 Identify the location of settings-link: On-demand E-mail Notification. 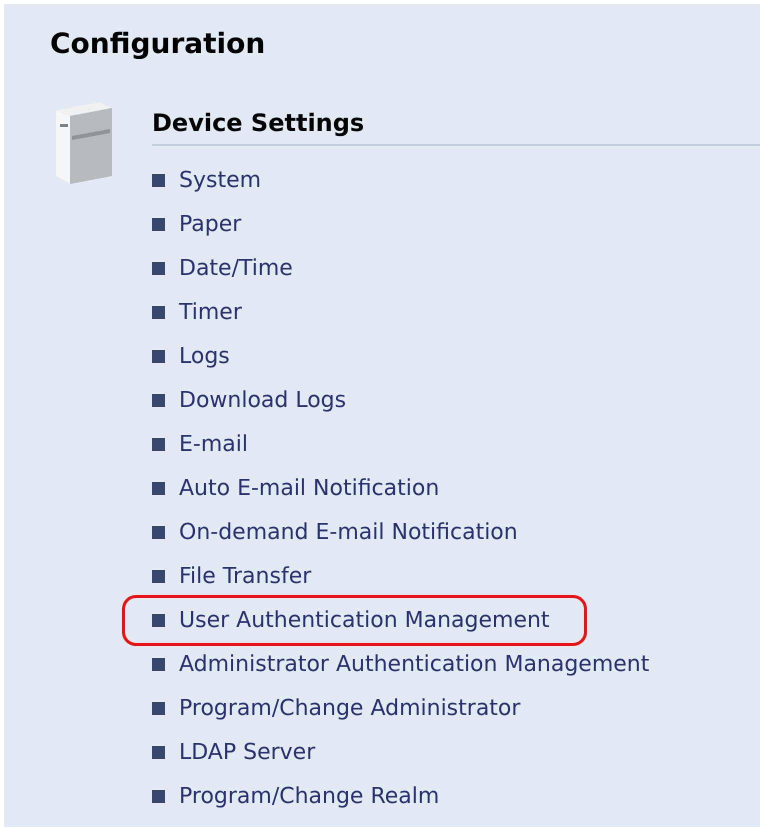
(335, 532).